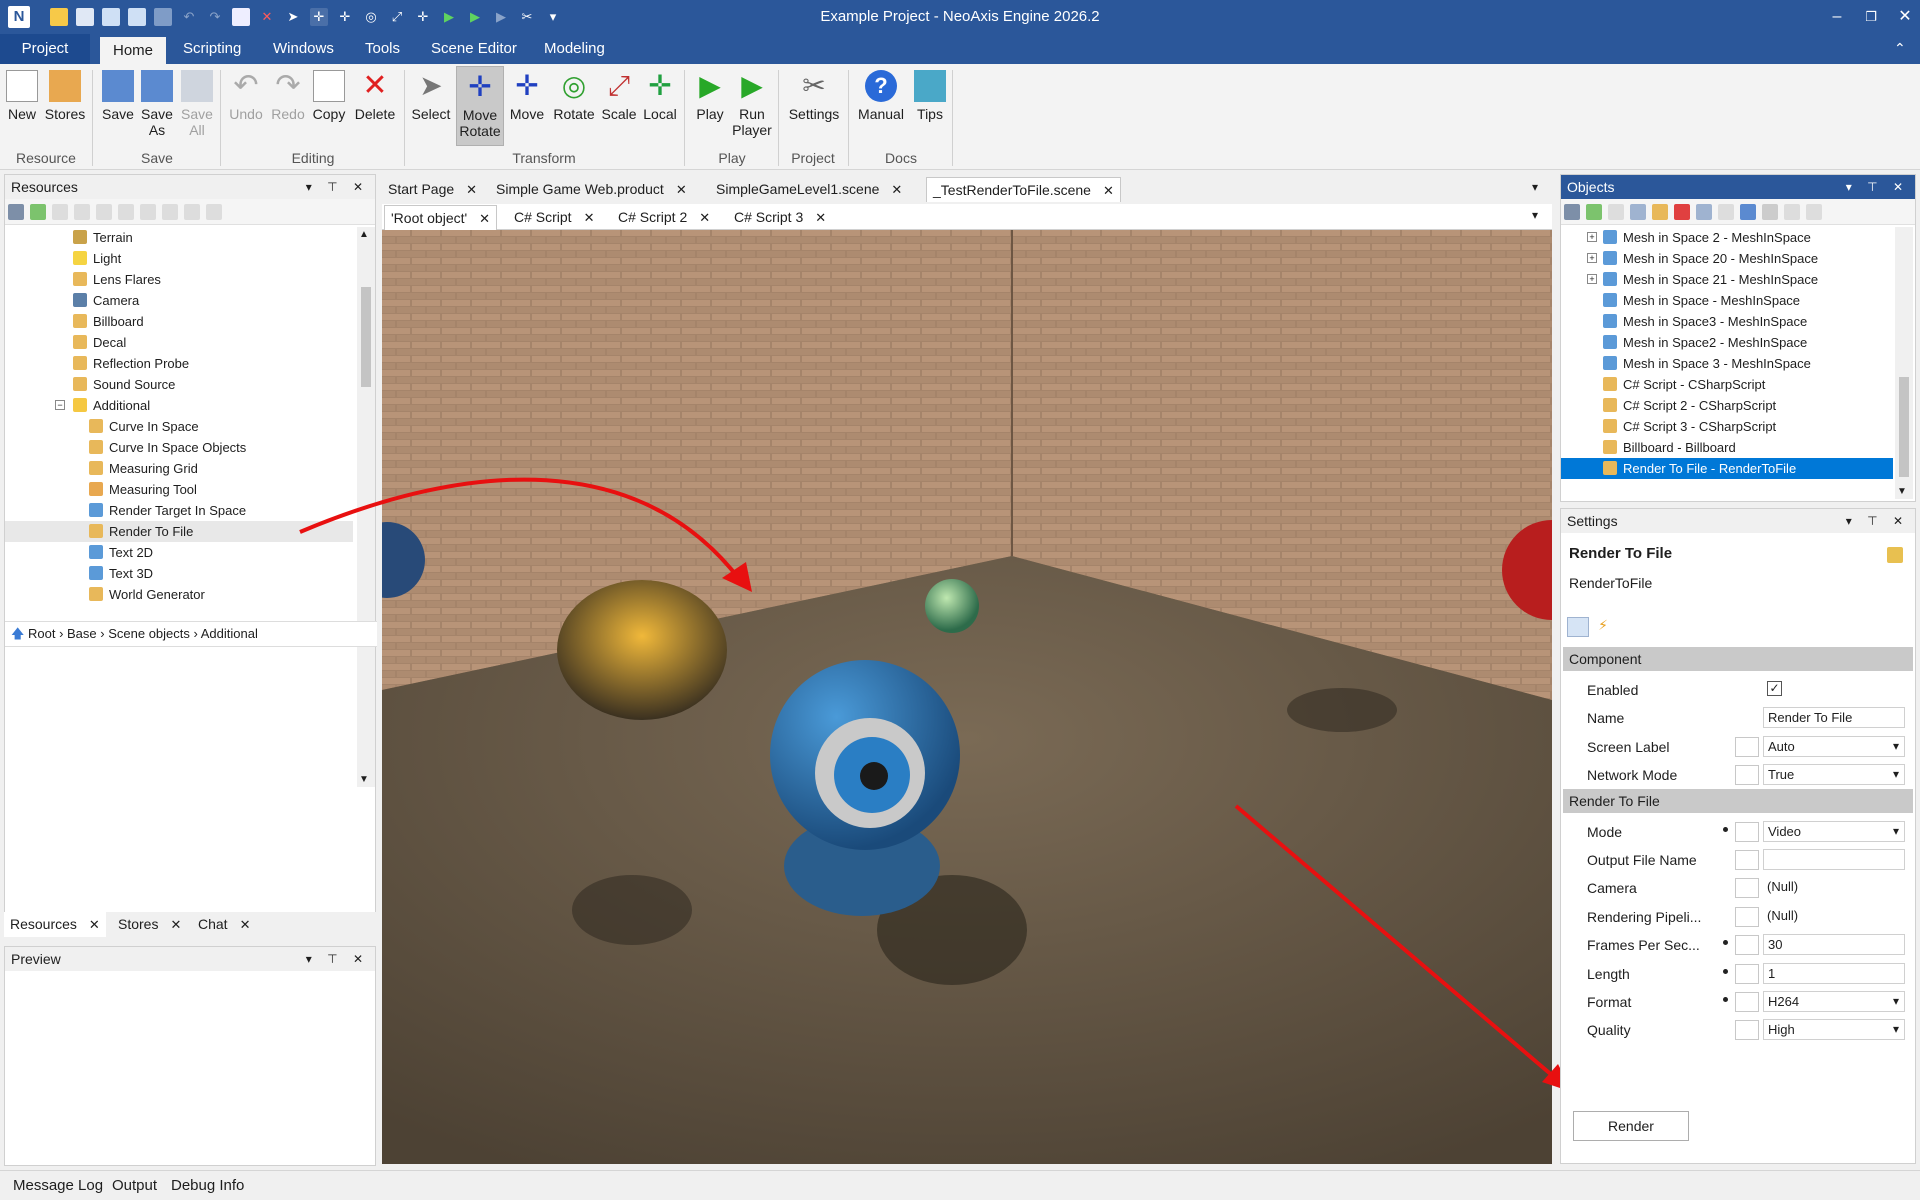 Image resolution: width=1920 pixels, height=1200 pixels. I want to click on resource-item: Light, so click(179, 258).